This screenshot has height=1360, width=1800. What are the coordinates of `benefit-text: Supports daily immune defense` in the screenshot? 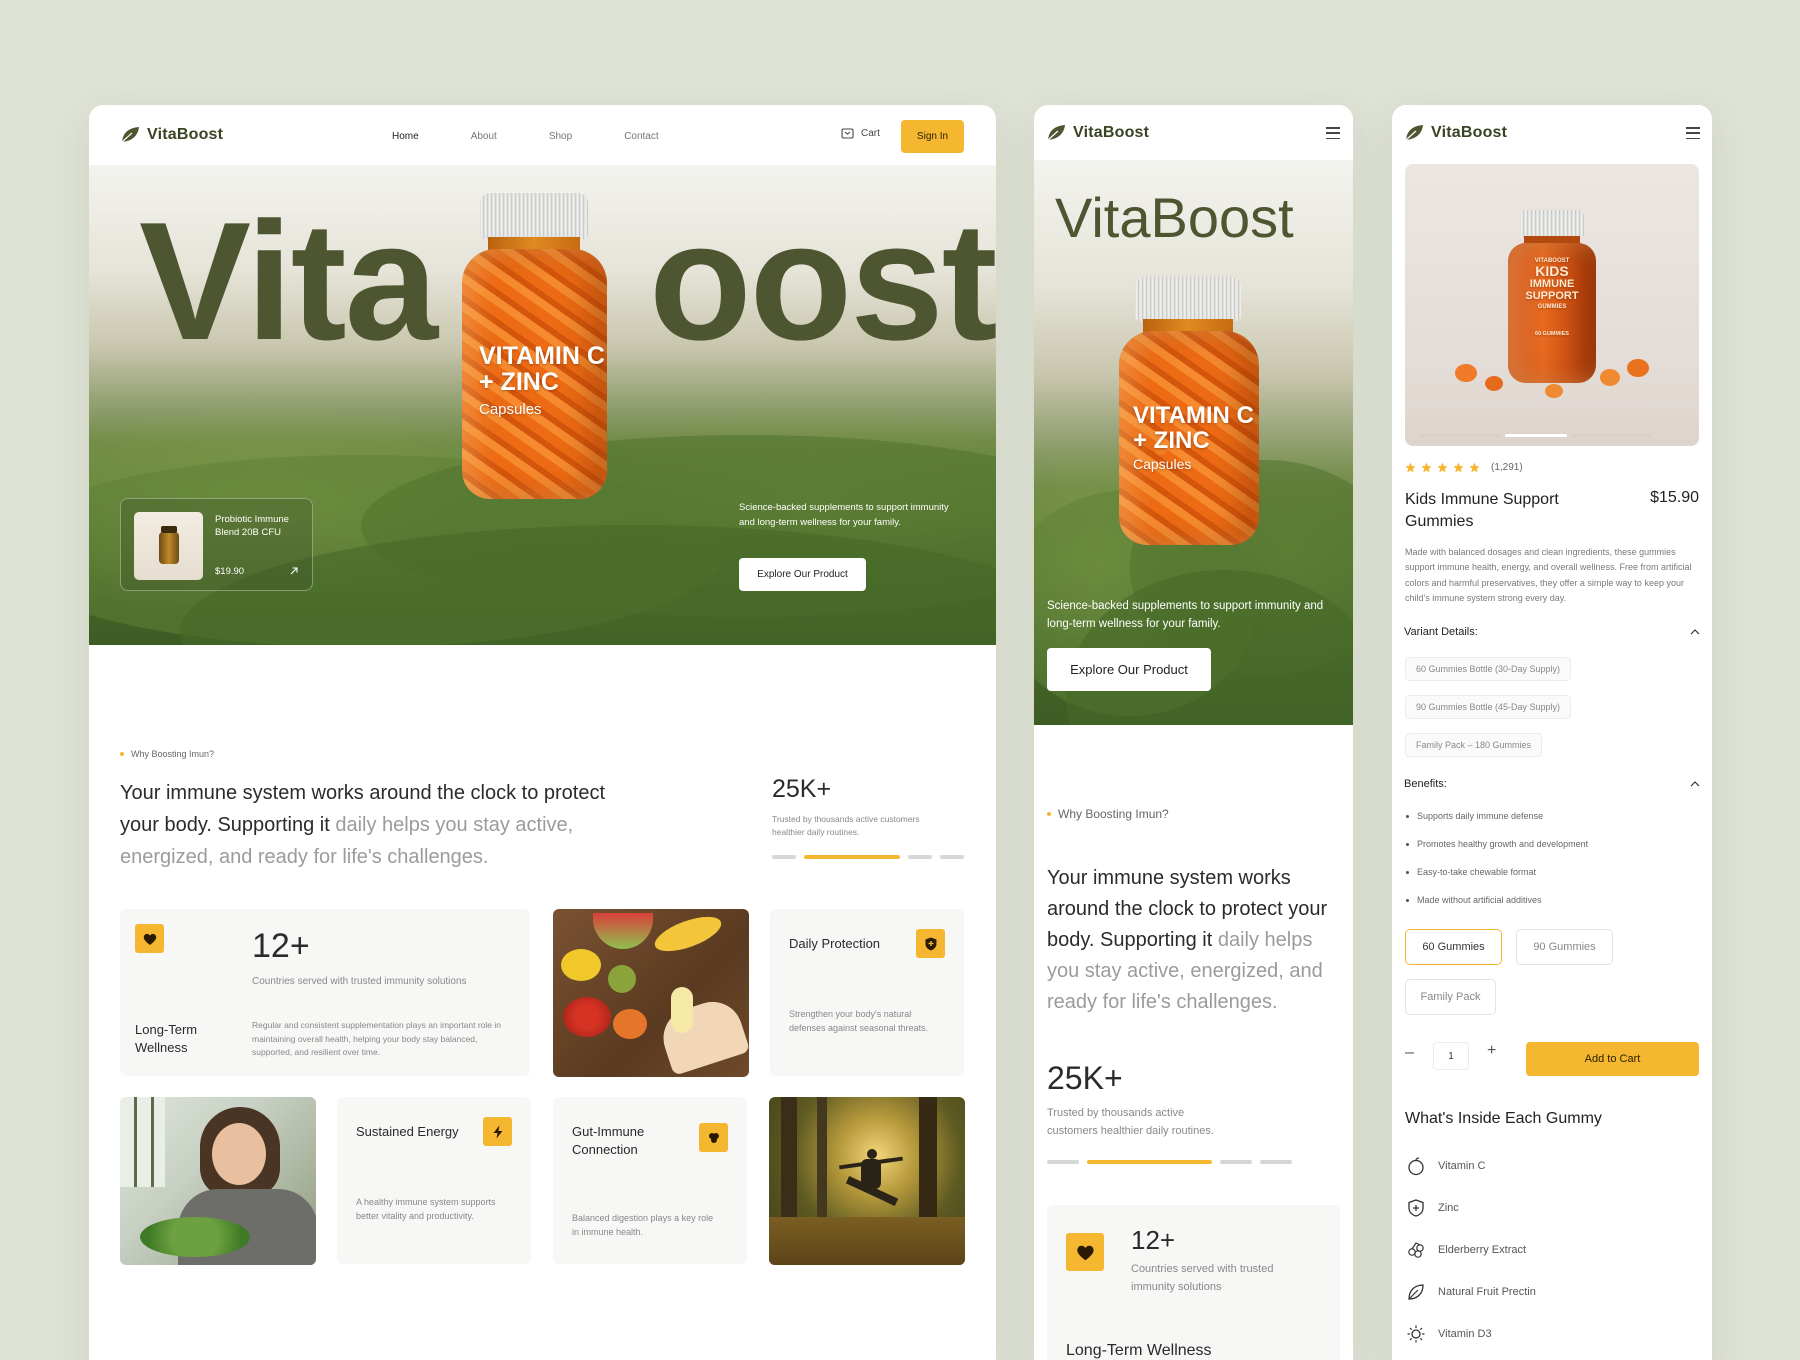 It's located at (1480, 816).